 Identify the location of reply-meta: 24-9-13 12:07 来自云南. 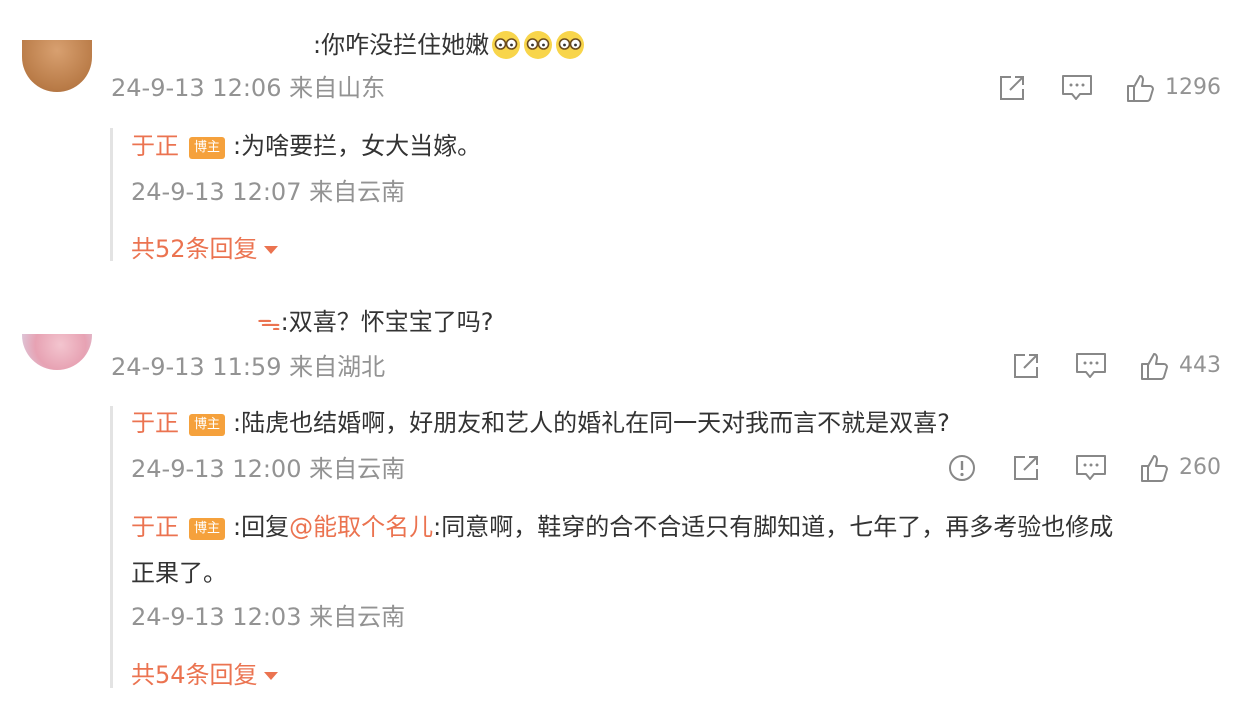
(268, 192).